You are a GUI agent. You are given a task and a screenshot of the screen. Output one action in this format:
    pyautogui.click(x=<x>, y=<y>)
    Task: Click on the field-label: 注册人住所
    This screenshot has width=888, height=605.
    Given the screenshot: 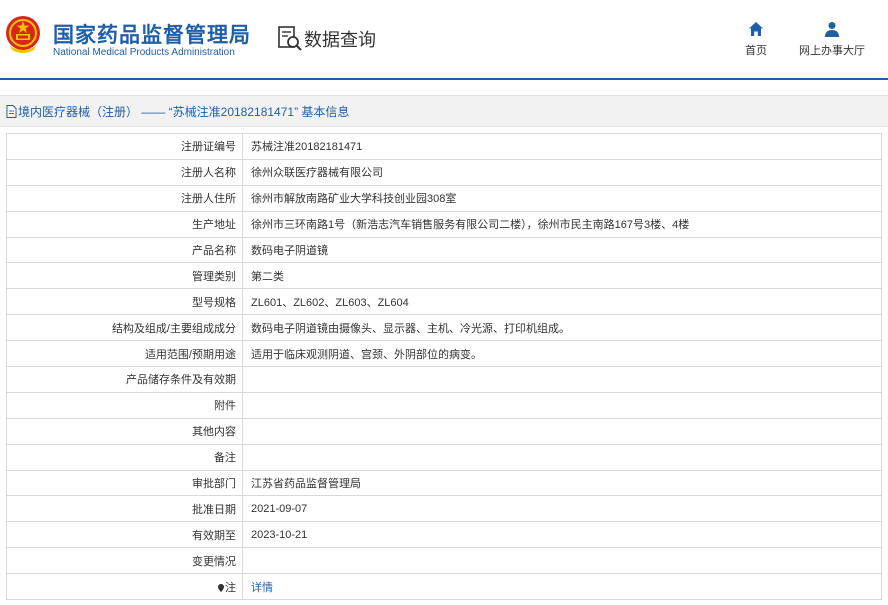 What is the action you would take?
    pyautogui.click(x=124, y=198)
    